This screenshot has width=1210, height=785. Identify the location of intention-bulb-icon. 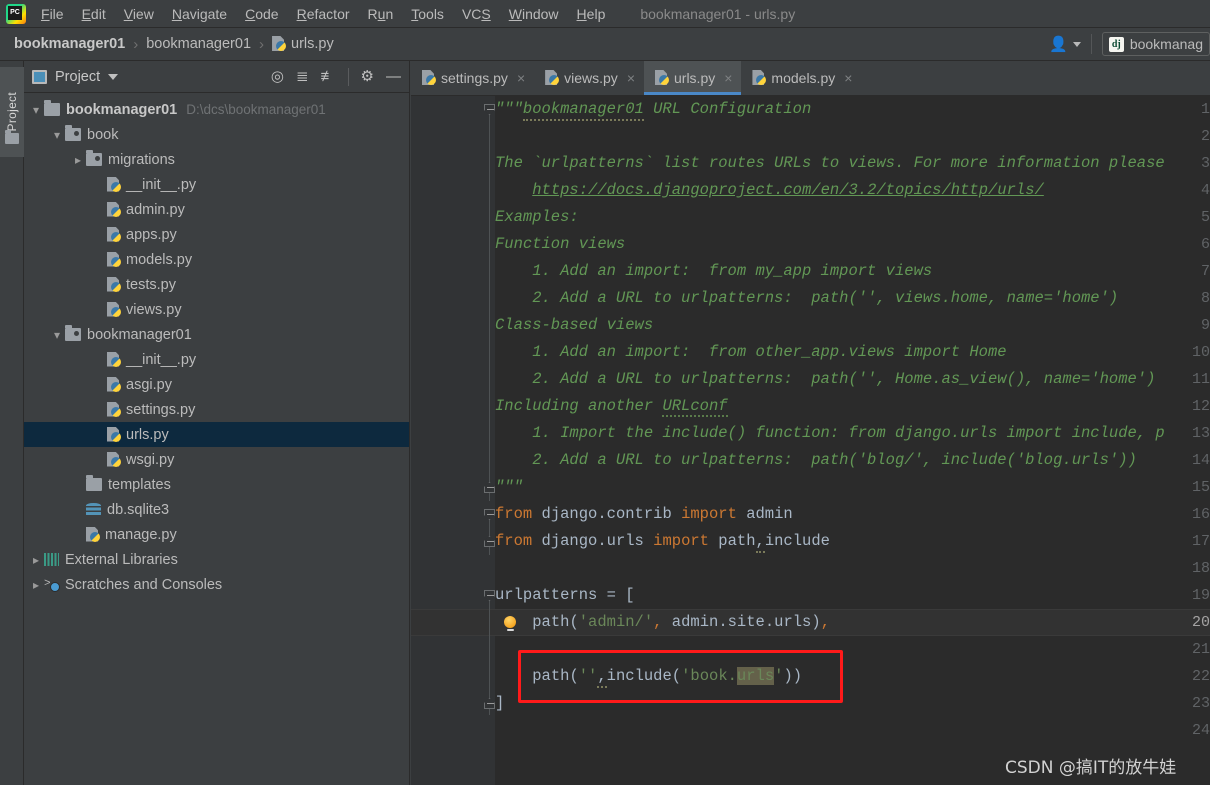
(510, 623).